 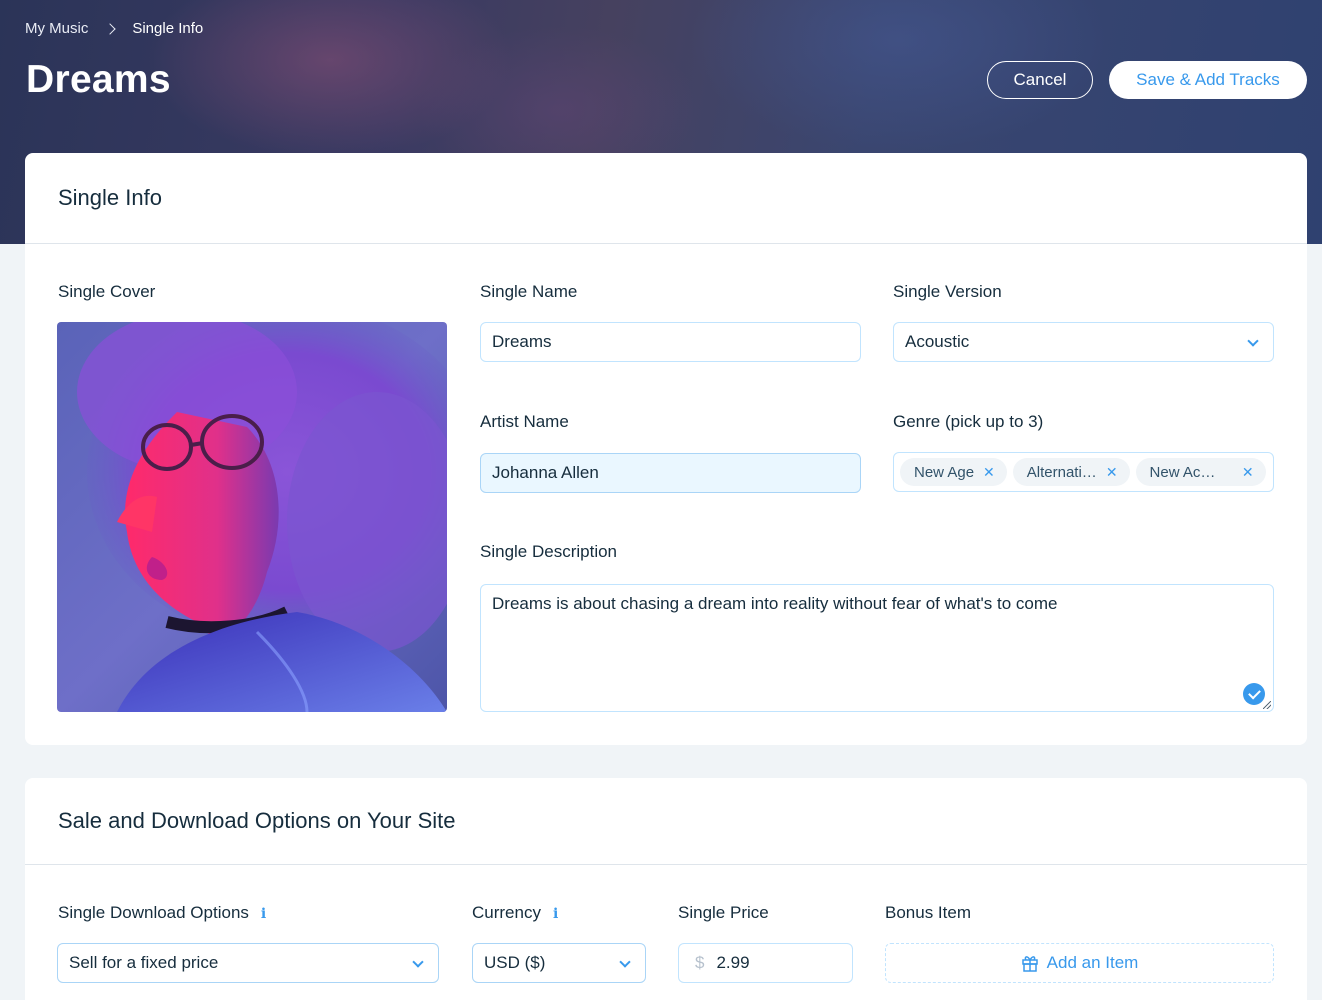 What do you see at coordinates (944, 472) in the screenshot?
I see `genre-tag-label: New Age` at bounding box center [944, 472].